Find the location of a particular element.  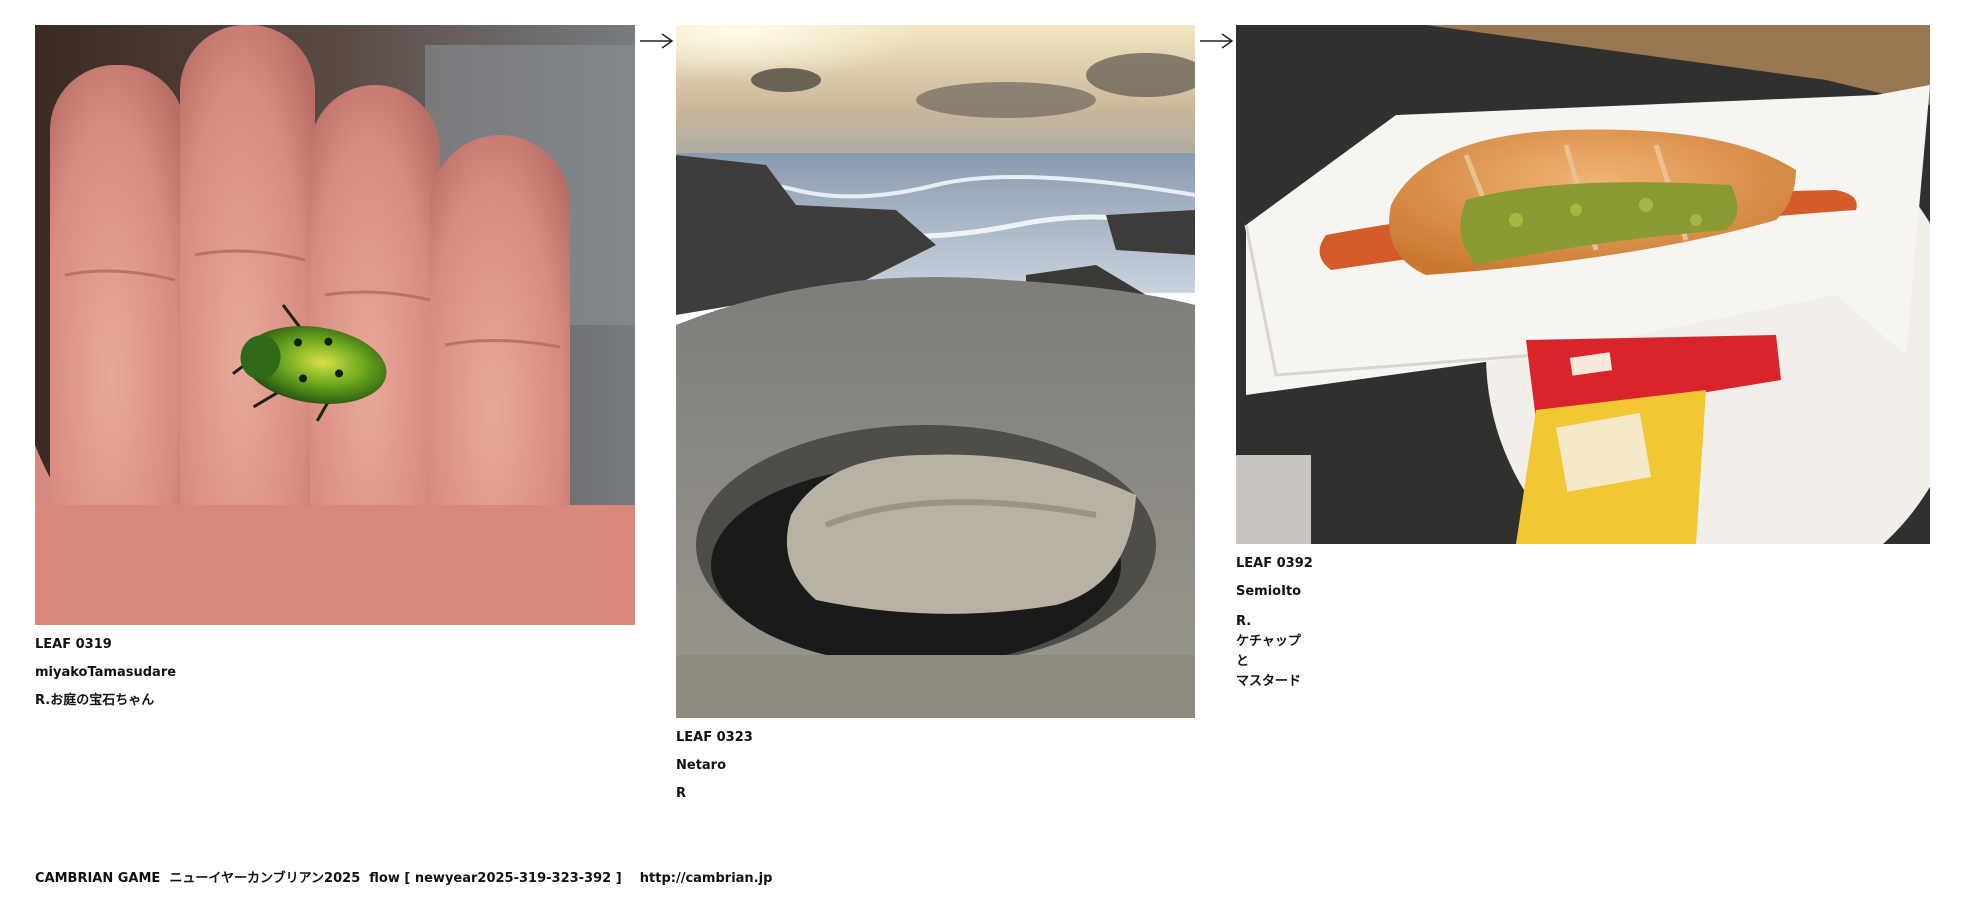

leaf-author: Netaro is located at coordinates (935, 766).